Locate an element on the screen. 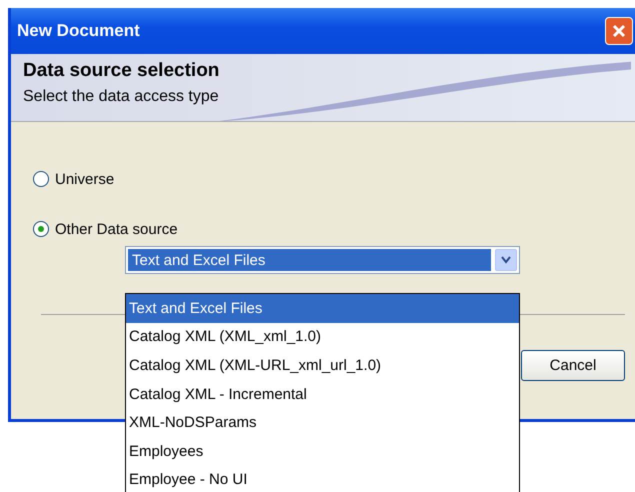 The width and height of the screenshot is (635, 492). radio-option: Other Data source is located at coordinates (105, 229).